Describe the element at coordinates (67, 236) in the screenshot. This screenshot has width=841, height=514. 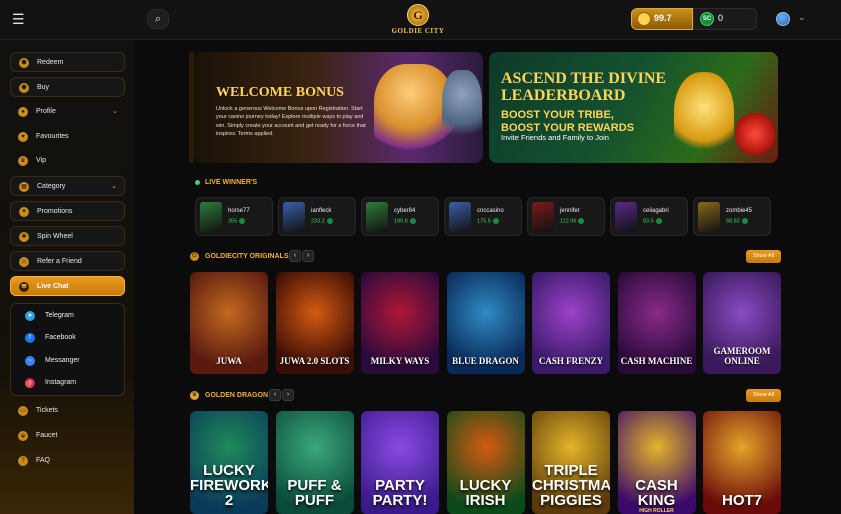
I see `sidebar-item-spin-wheel: ✺ Spin Wheel` at that location.